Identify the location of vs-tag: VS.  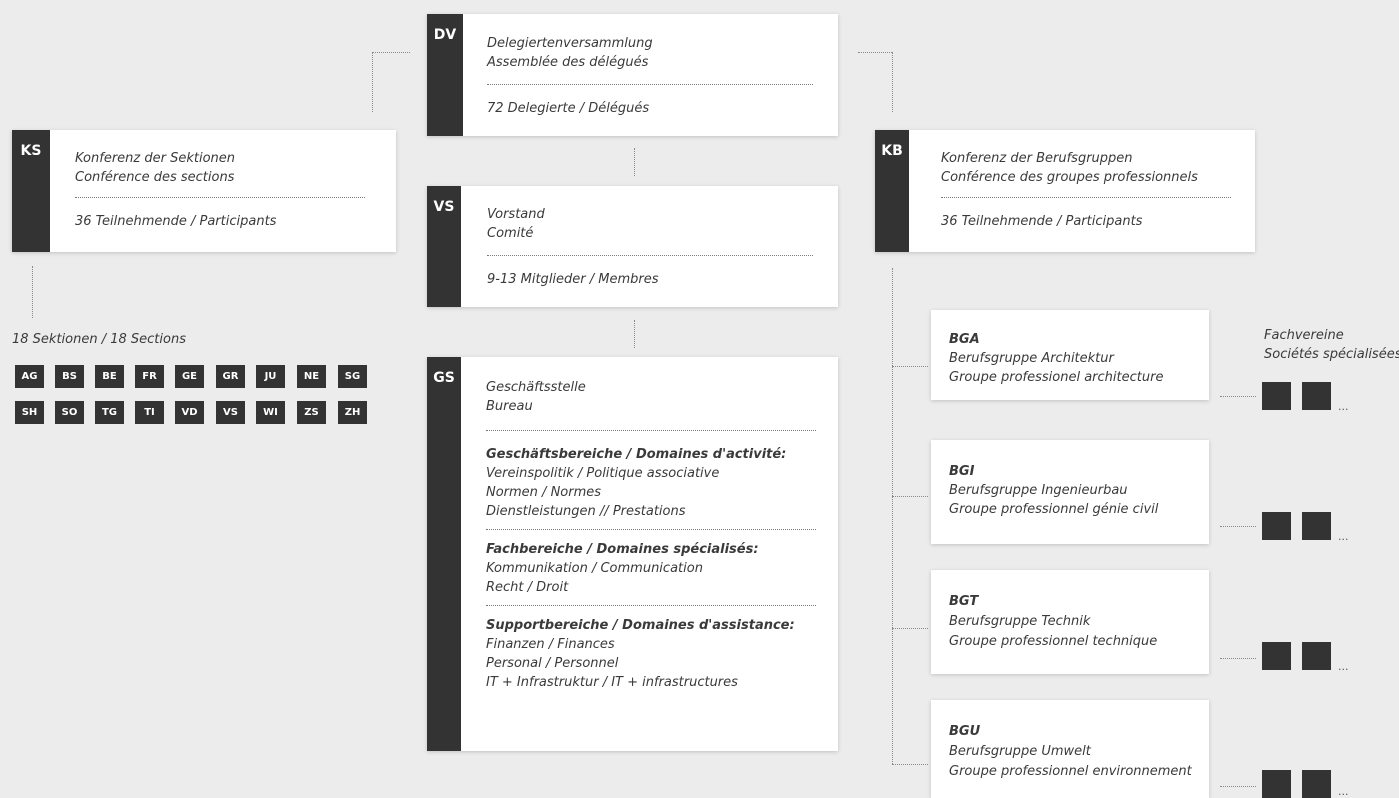
(444, 246).